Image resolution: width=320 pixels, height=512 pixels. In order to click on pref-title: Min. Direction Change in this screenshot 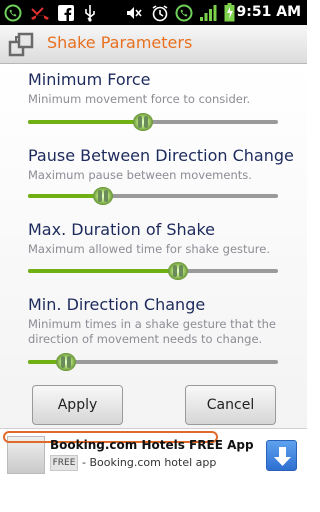, I will do `click(117, 304)`.